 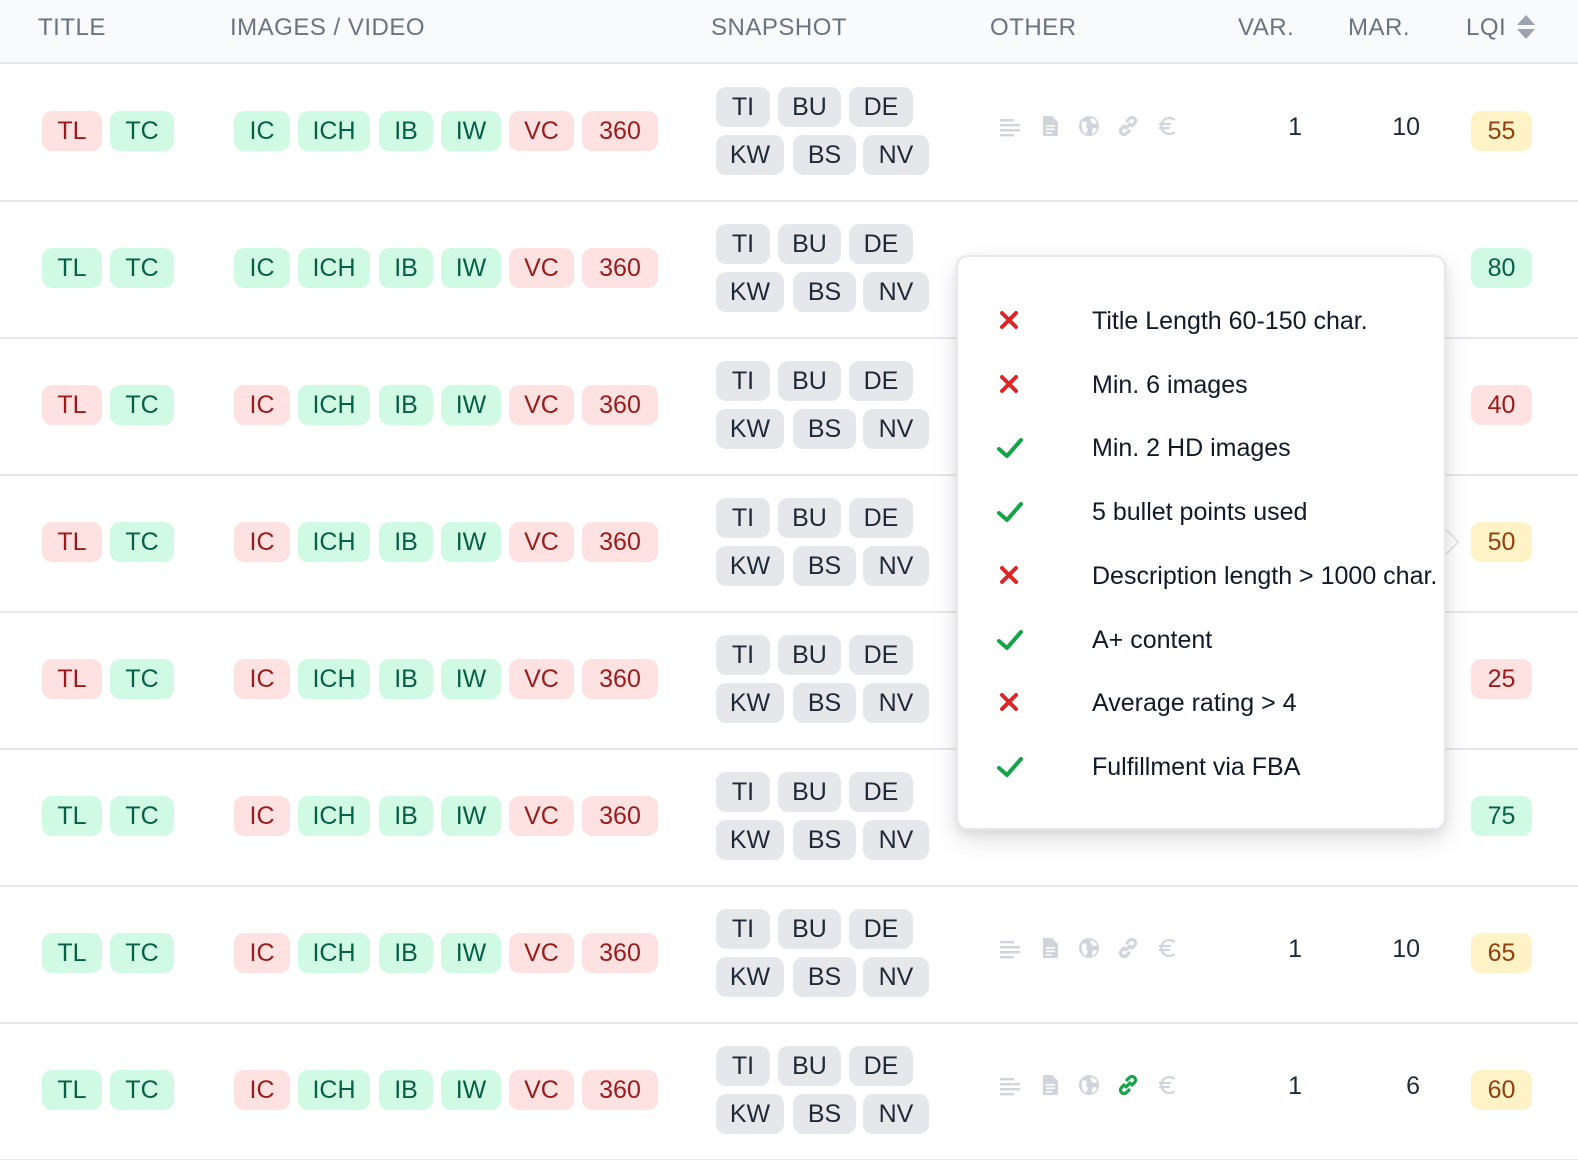 What do you see at coordinates (789, 133) in the screenshot?
I see `table-row: TL TC IC ICH IB IW VC 360 TI BU DE KW BS NV 1 10 55` at bounding box center [789, 133].